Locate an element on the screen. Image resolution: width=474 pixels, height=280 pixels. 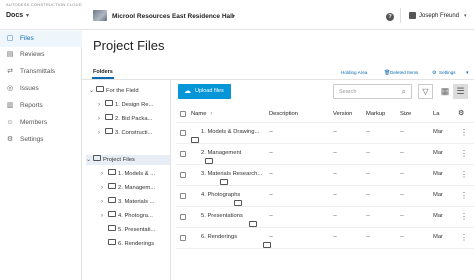
sidebar-item-label: Reports is located at coordinates (31, 105).